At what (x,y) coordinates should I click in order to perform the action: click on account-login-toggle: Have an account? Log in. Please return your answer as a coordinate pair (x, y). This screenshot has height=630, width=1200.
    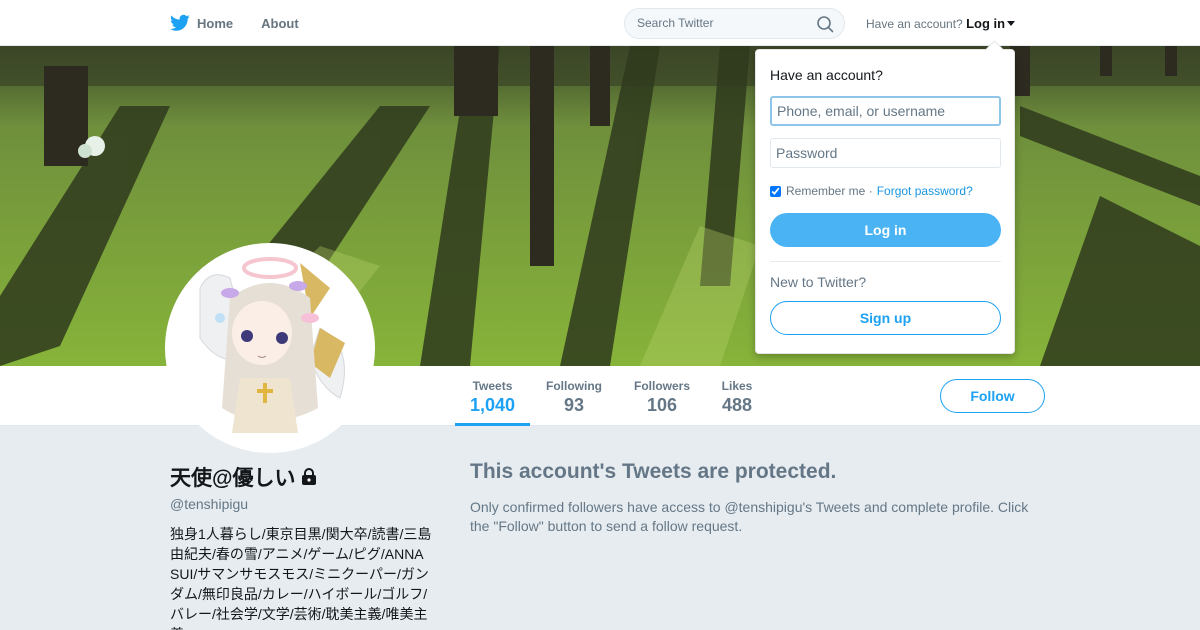
    Looking at the image, I should click on (941, 23).